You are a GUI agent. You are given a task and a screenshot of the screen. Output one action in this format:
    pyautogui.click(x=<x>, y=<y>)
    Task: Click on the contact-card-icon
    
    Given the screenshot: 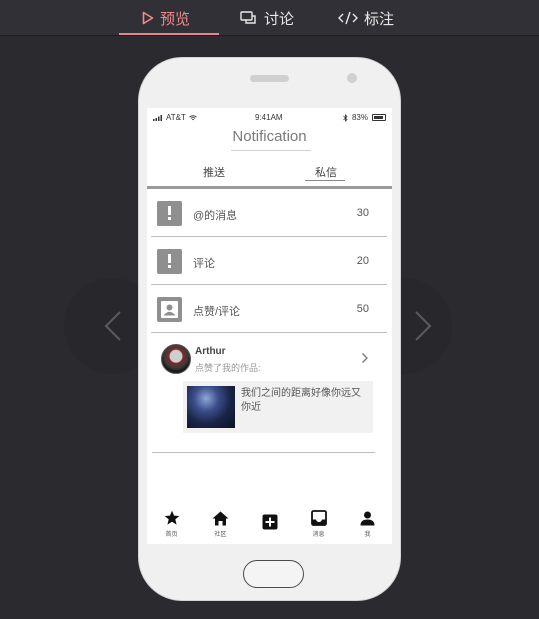 What is the action you would take?
    pyautogui.click(x=169, y=309)
    